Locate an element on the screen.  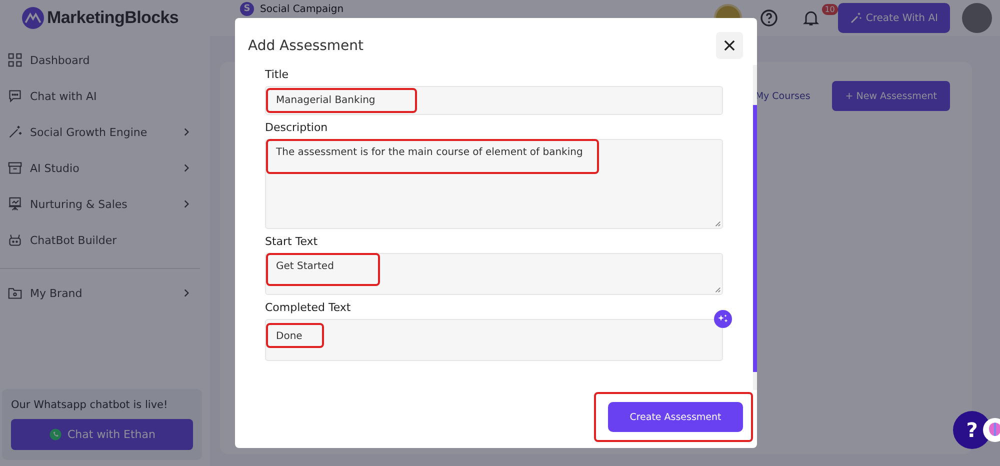
presentation-board-icon is located at coordinates (15, 204).